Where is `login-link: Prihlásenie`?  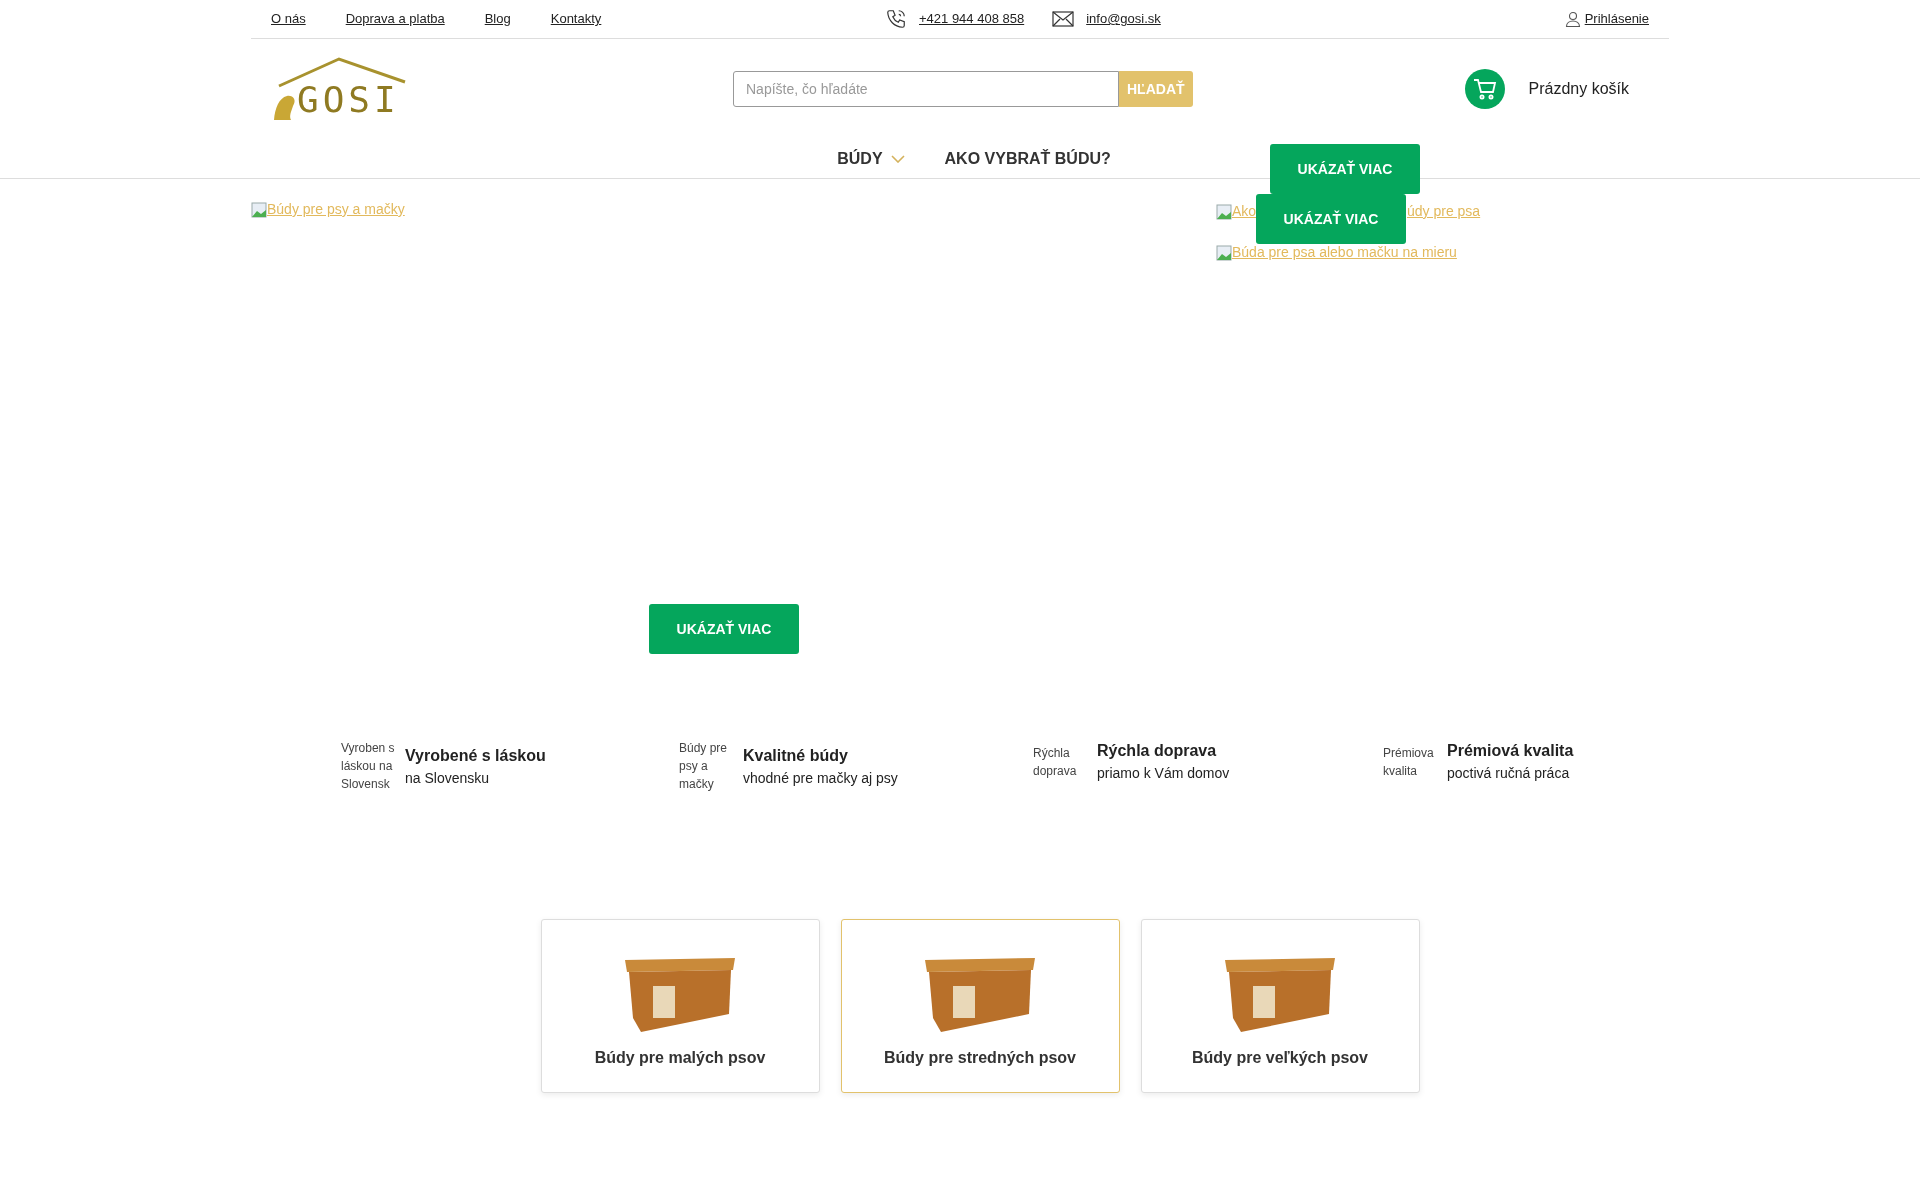
login-link: Prihlásenie is located at coordinates (1616, 19).